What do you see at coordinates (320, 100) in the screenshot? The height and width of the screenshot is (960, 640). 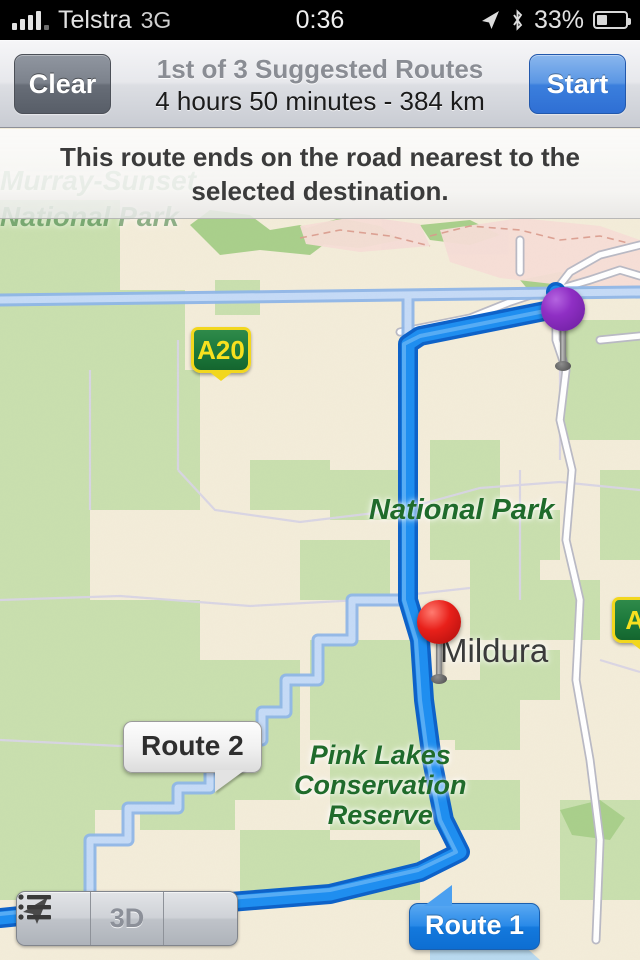 I see `route-detail: 4 hours 50 minutes - 384 km` at bounding box center [320, 100].